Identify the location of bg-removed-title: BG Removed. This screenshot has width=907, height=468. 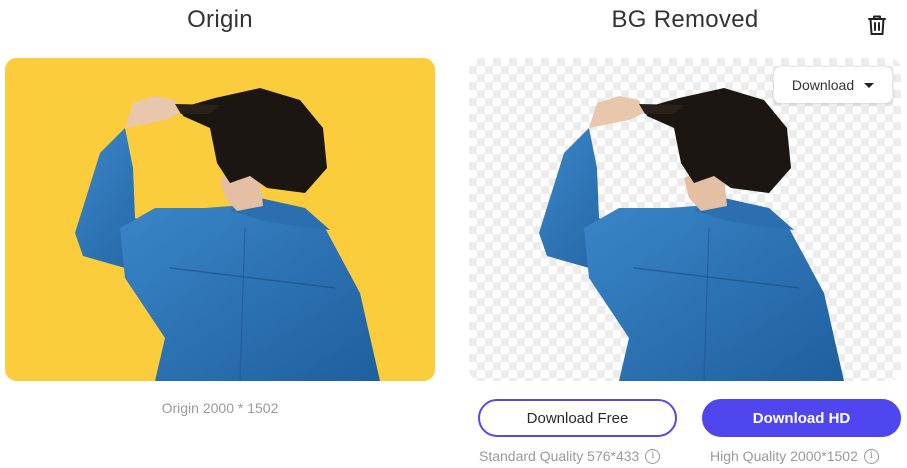
(685, 19).